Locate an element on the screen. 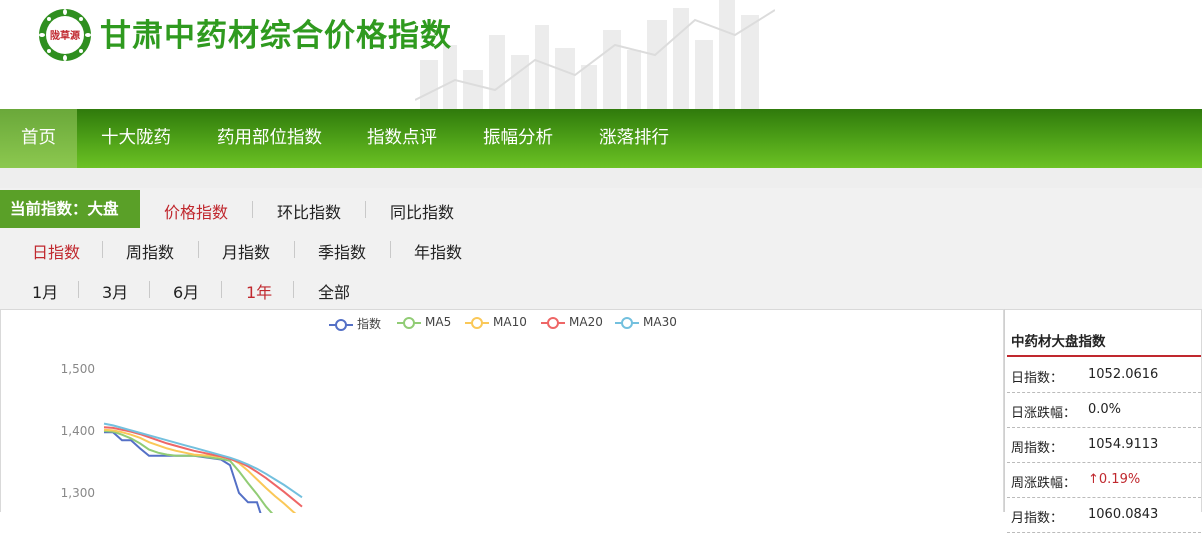 The image size is (1202, 533). index-type-mom: 环比指数 is located at coordinates (309, 211).